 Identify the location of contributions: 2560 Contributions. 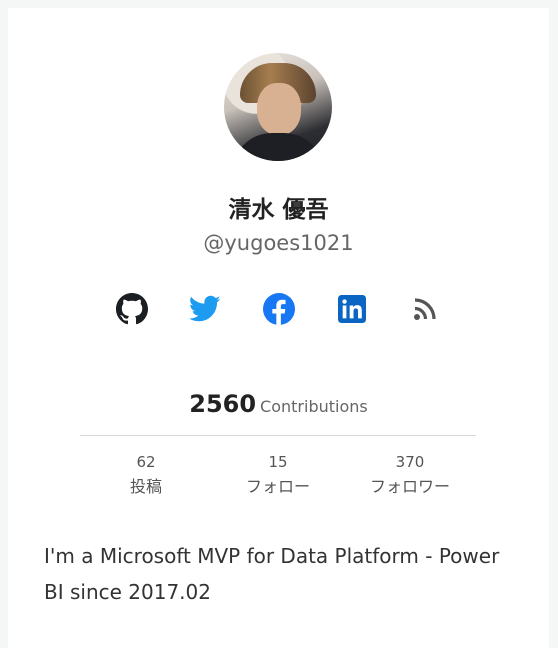
(278, 404).